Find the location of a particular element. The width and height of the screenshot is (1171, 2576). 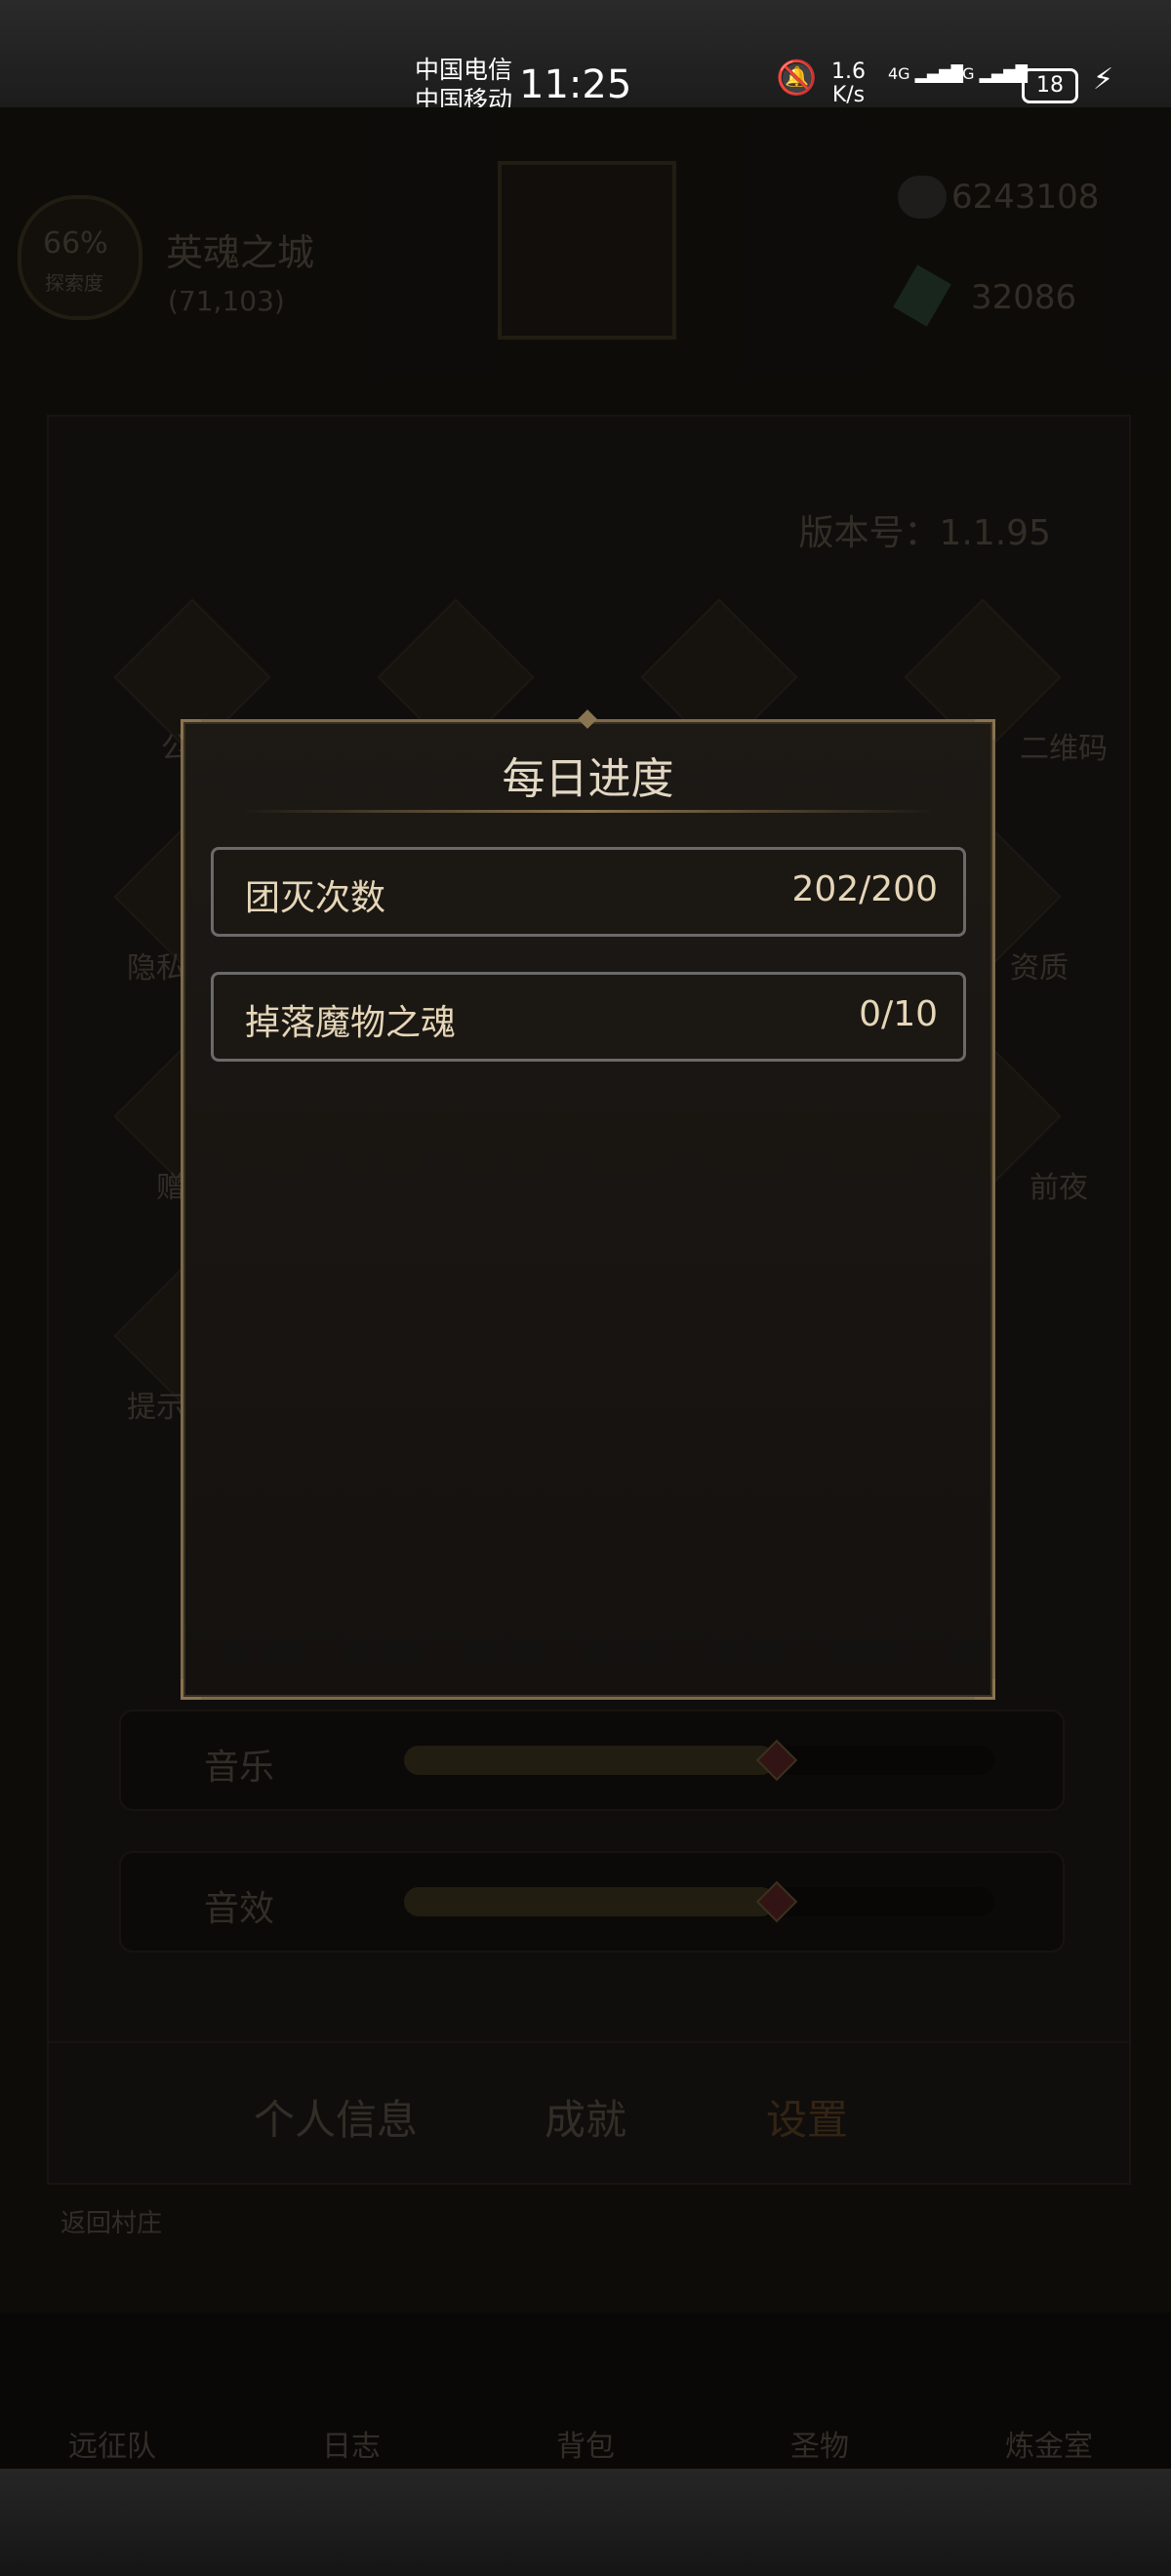

progress-row: 掉落魔物之魂 0/10 is located at coordinates (588, 1017).